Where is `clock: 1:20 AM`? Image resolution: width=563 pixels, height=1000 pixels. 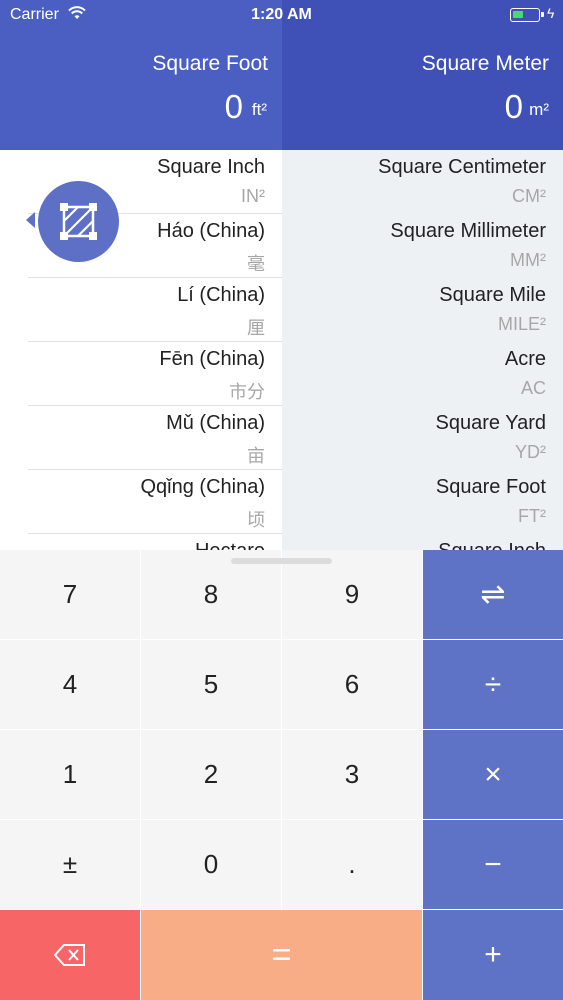
clock: 1:20 AM is located at coordinates (281, 14).